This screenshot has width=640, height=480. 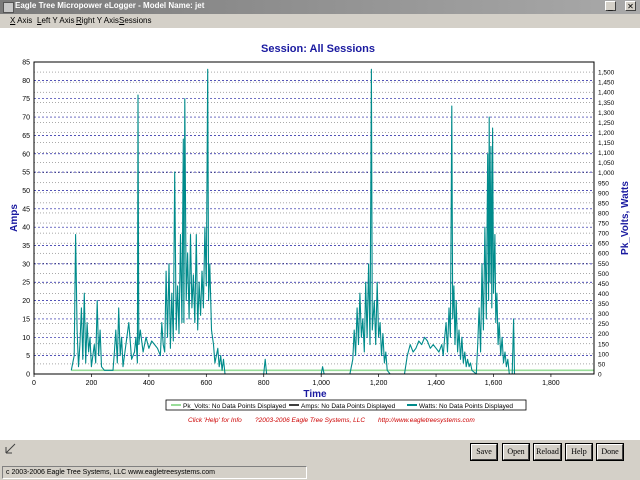 What do you see at coordinates (26, 118) in the screenshot?
I see `left-tick-label: 70` at bounding box center [26, 118].